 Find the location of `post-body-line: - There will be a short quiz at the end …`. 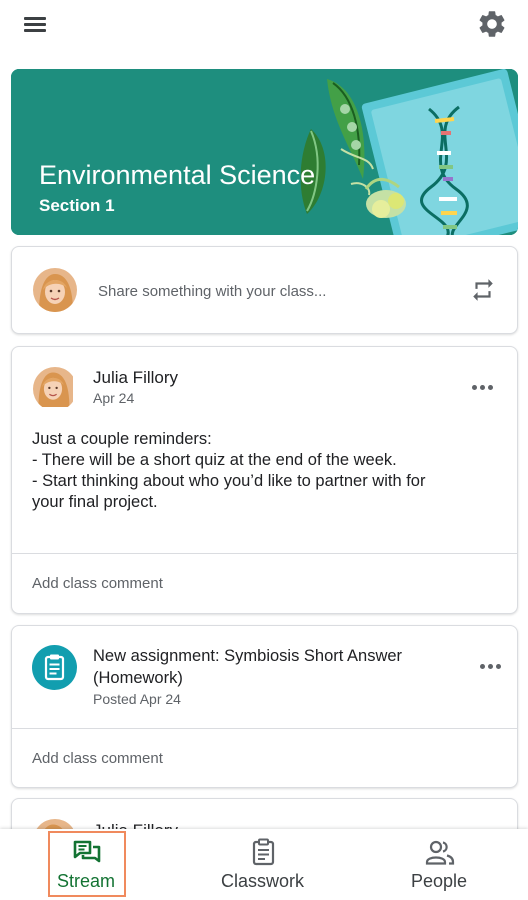

post-body-line: - There will be a short quiz at the end … is located at coordinates (214, 460).